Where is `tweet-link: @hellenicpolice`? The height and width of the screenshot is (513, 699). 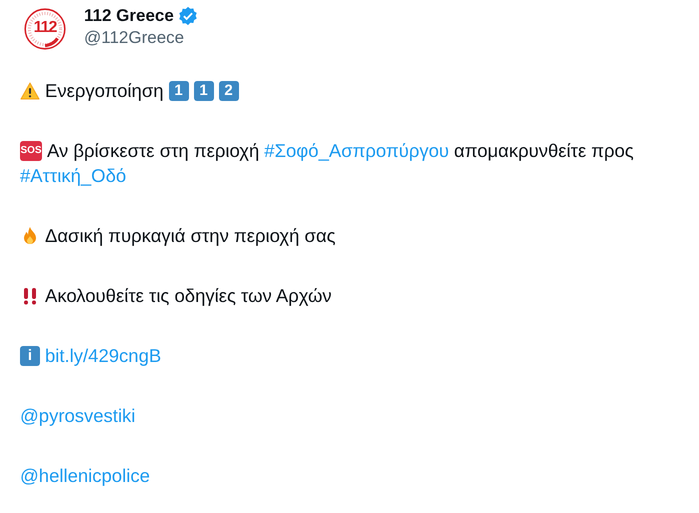
tweet-link: @hellenicpolice is located at coordinates (85, 475).